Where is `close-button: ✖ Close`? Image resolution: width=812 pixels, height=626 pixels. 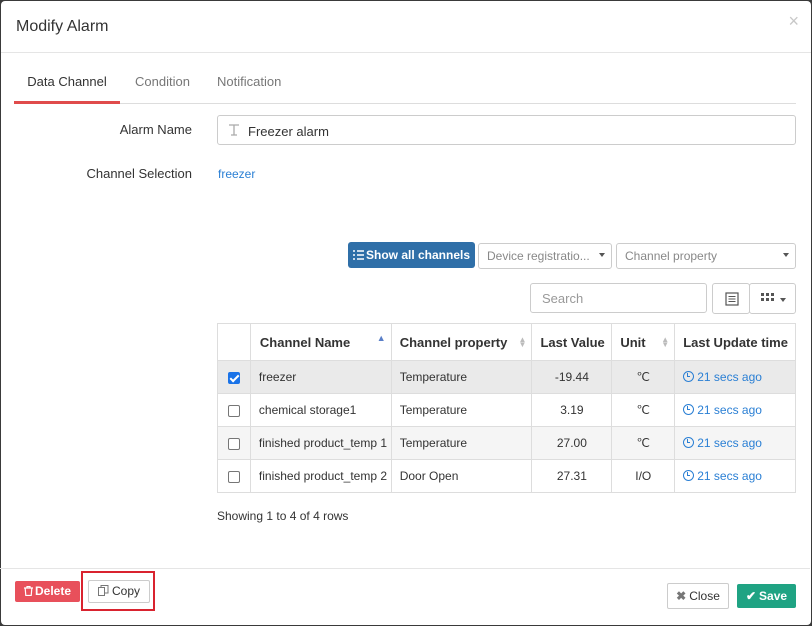 close-button: ✖ Close is located at coordinates (698, 596).